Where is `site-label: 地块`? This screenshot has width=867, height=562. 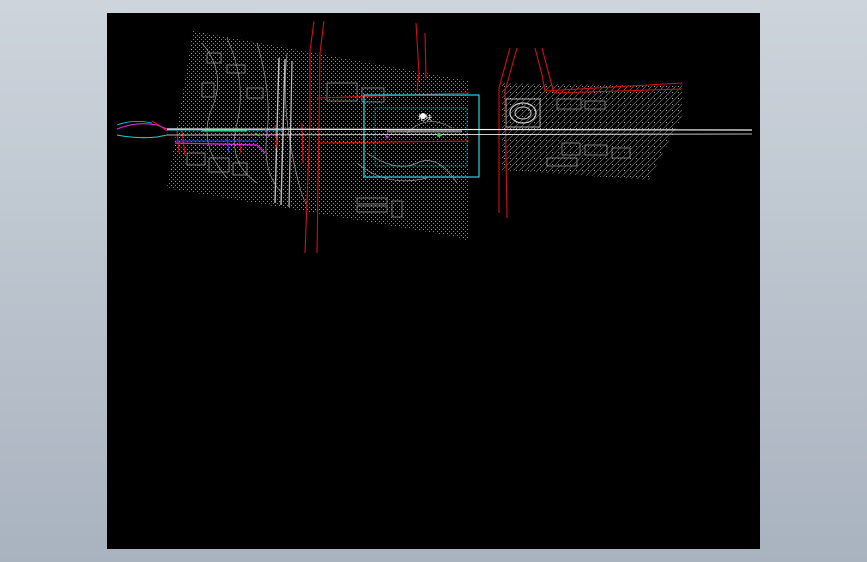
site-label: 地块 is located at coordinates (425, 117).